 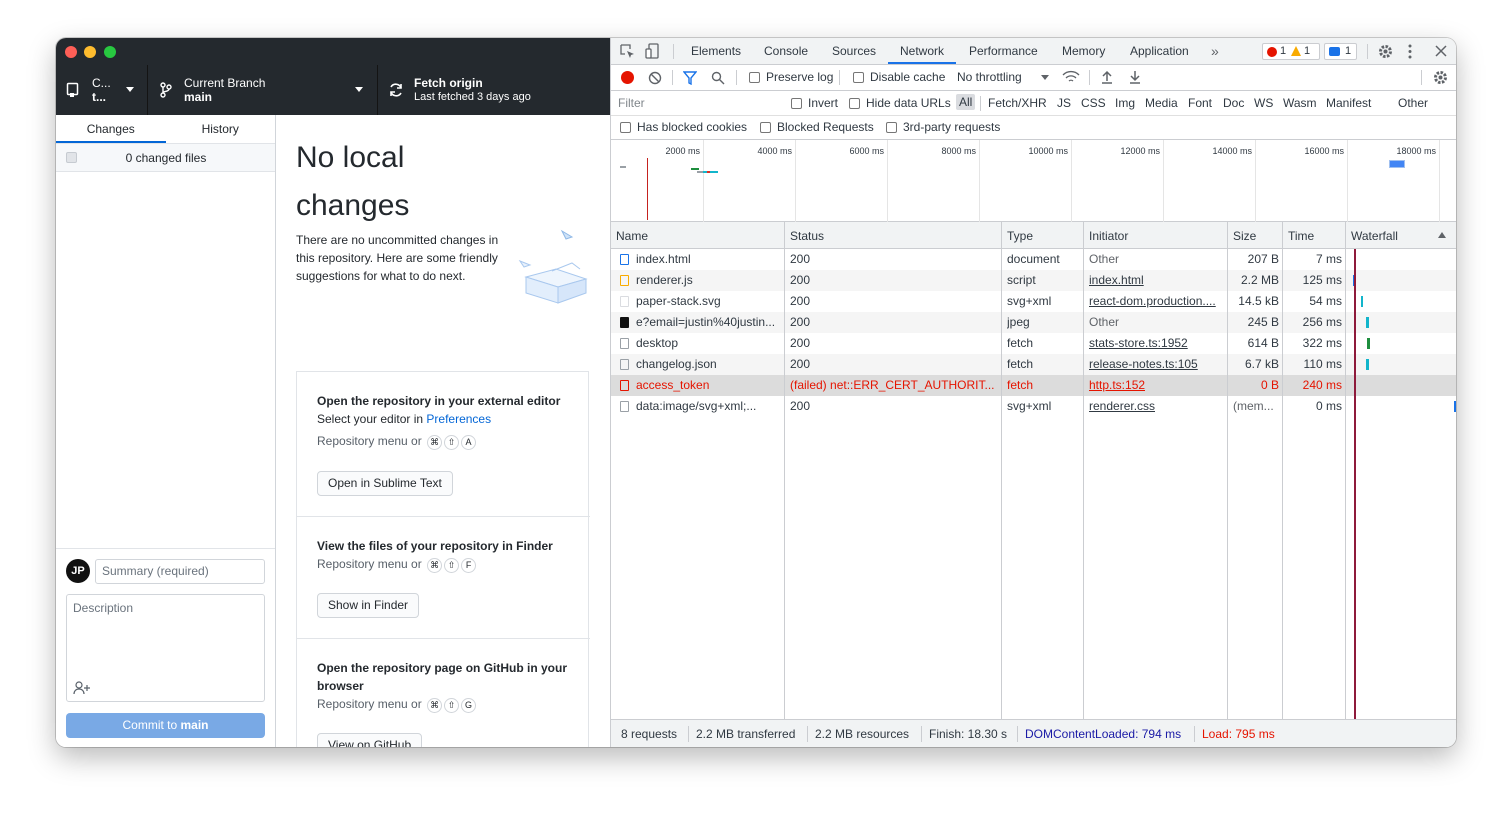 What do you see at coordinates (1138, 343) in the screenshot?
I see `request-initiator: stats-store.ts:1952` at bounding box center [1138, 343].